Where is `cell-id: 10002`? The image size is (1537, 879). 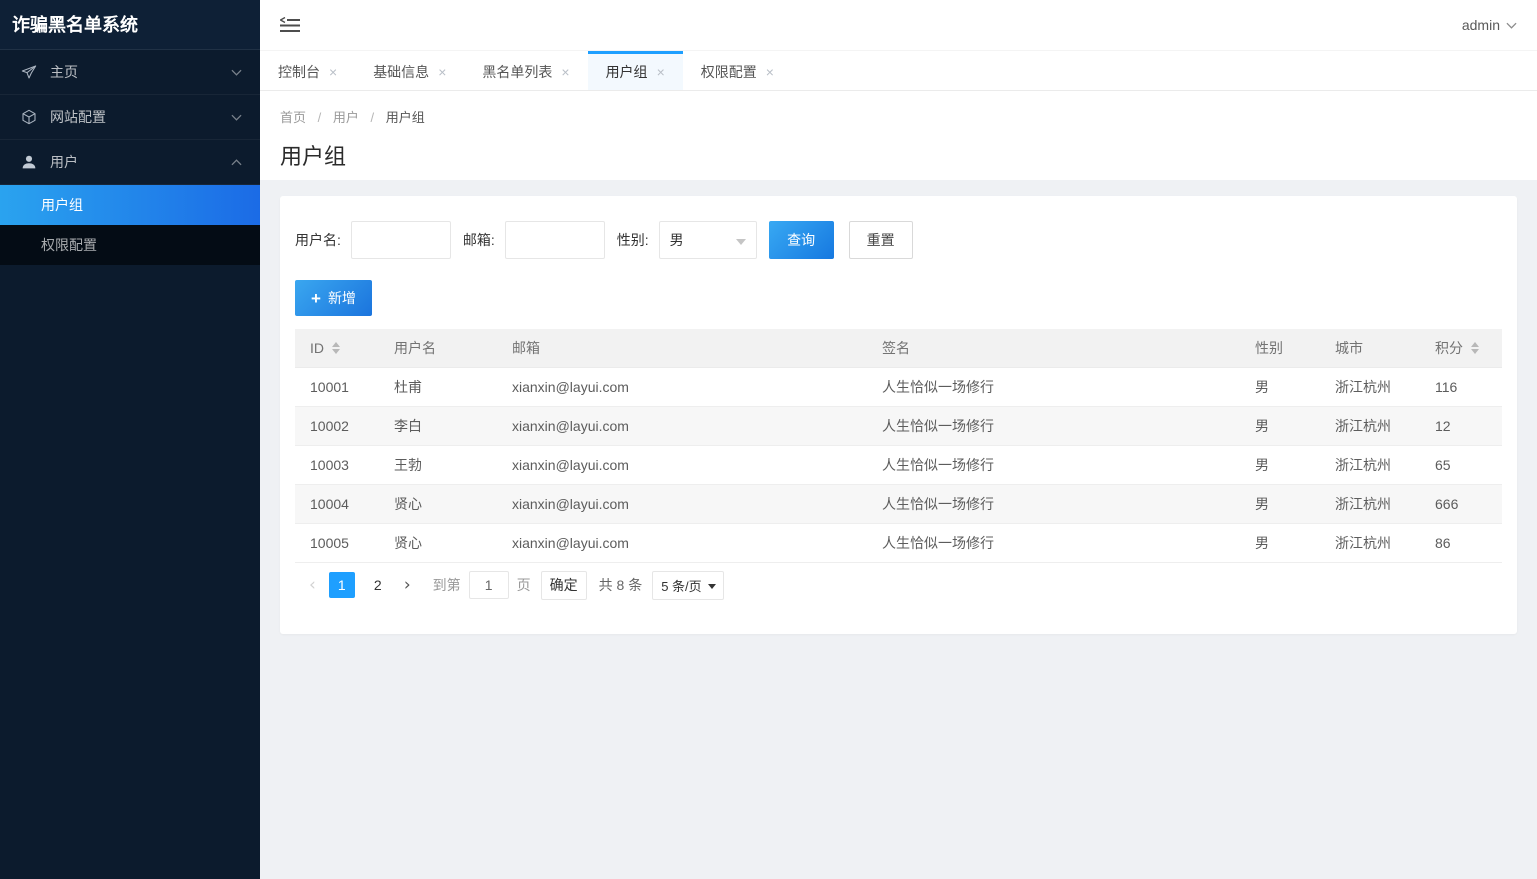 cell-id: 10002 is located at coordinates (337, 426).